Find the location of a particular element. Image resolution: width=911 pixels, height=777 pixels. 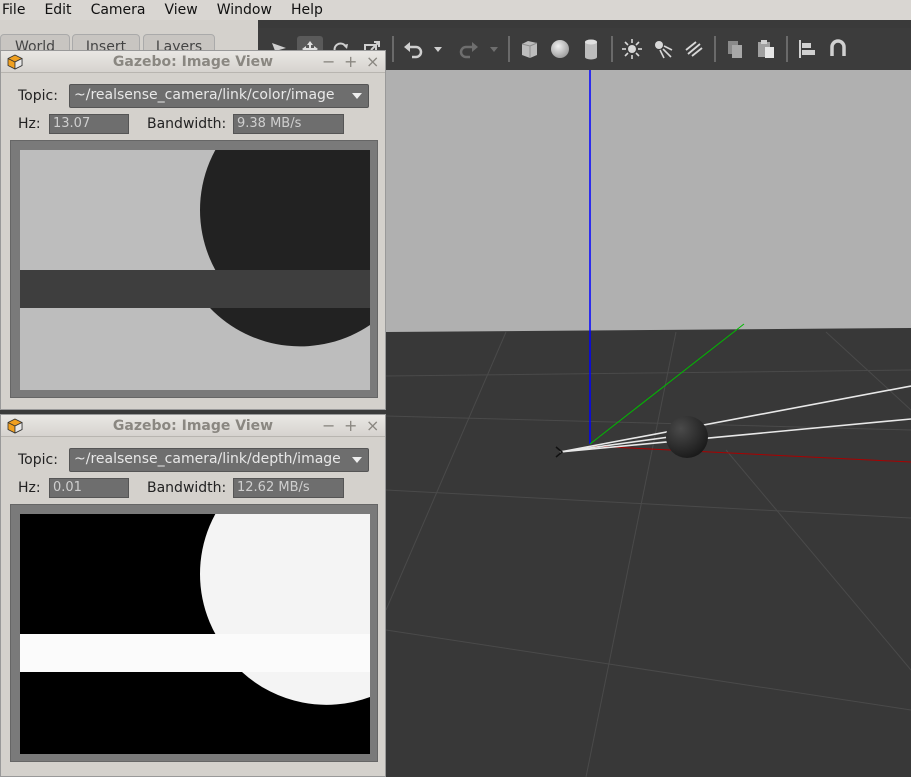

box-shape-icon is located at coordinates (529, 49).